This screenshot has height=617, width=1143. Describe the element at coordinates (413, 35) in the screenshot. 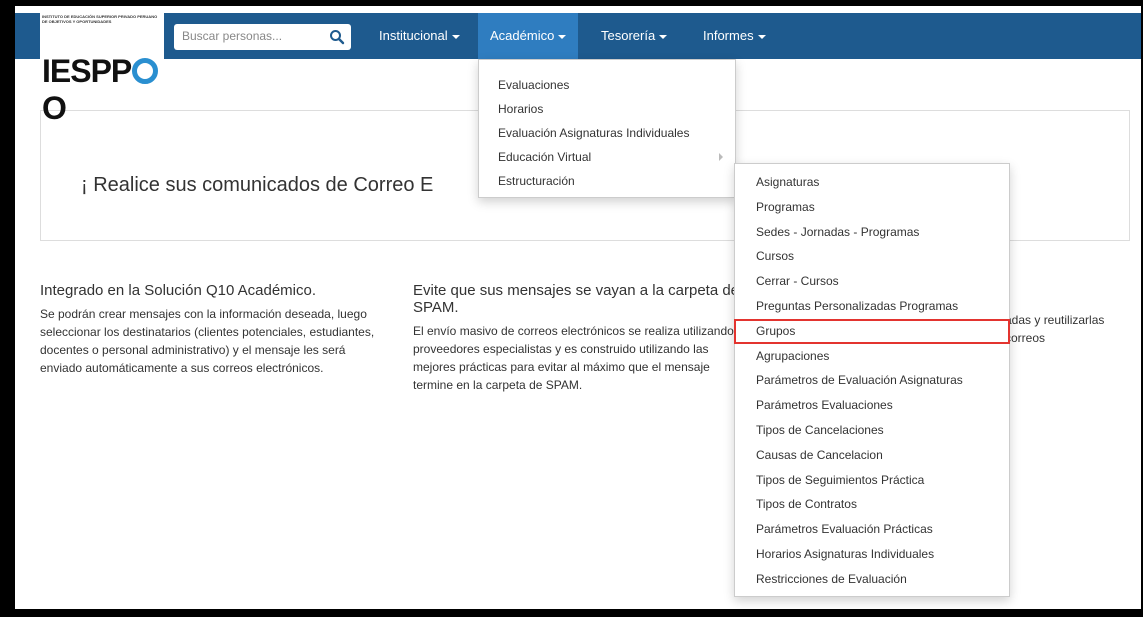

I see `nav-institucional-label: Institucional` at that location.